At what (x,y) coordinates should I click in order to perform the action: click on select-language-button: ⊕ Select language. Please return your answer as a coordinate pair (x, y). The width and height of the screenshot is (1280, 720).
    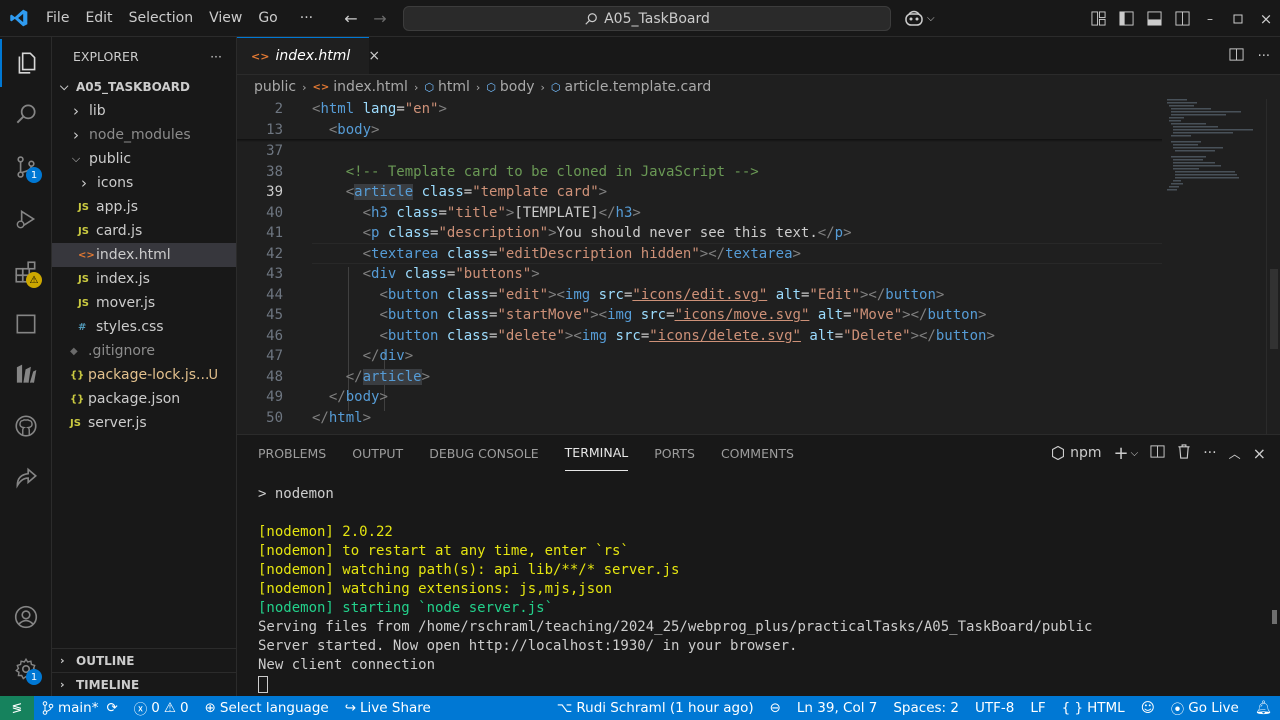
    Looking at the image, I should click on (267, 708).